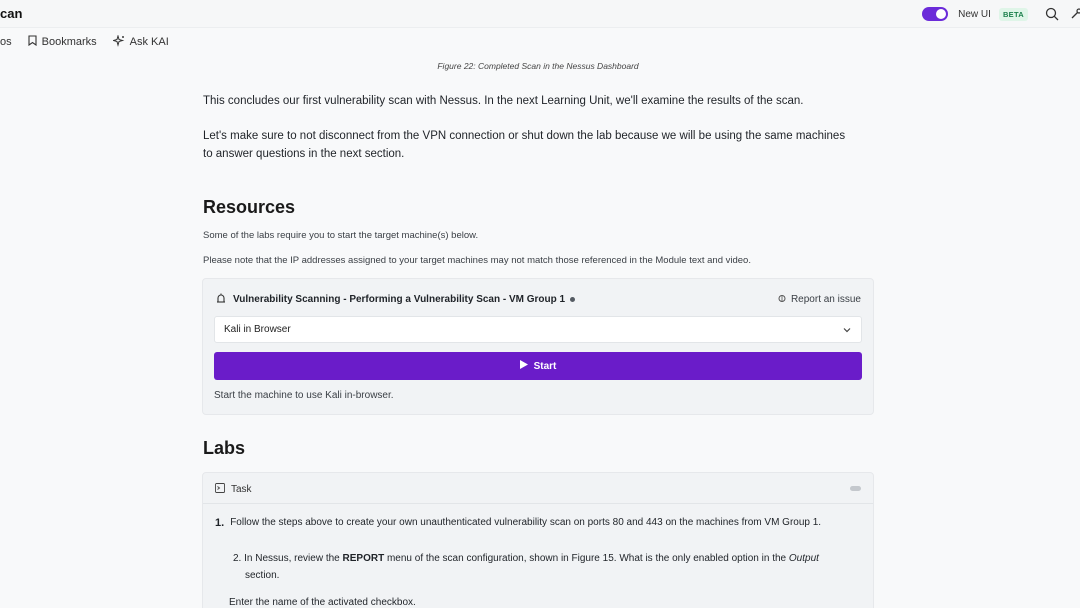 The image size is (1080, 608). What do you see at coordinates (224, 448) in the screenshot?
I see `labs-heading: Labs` at bounding box center [224, 448].